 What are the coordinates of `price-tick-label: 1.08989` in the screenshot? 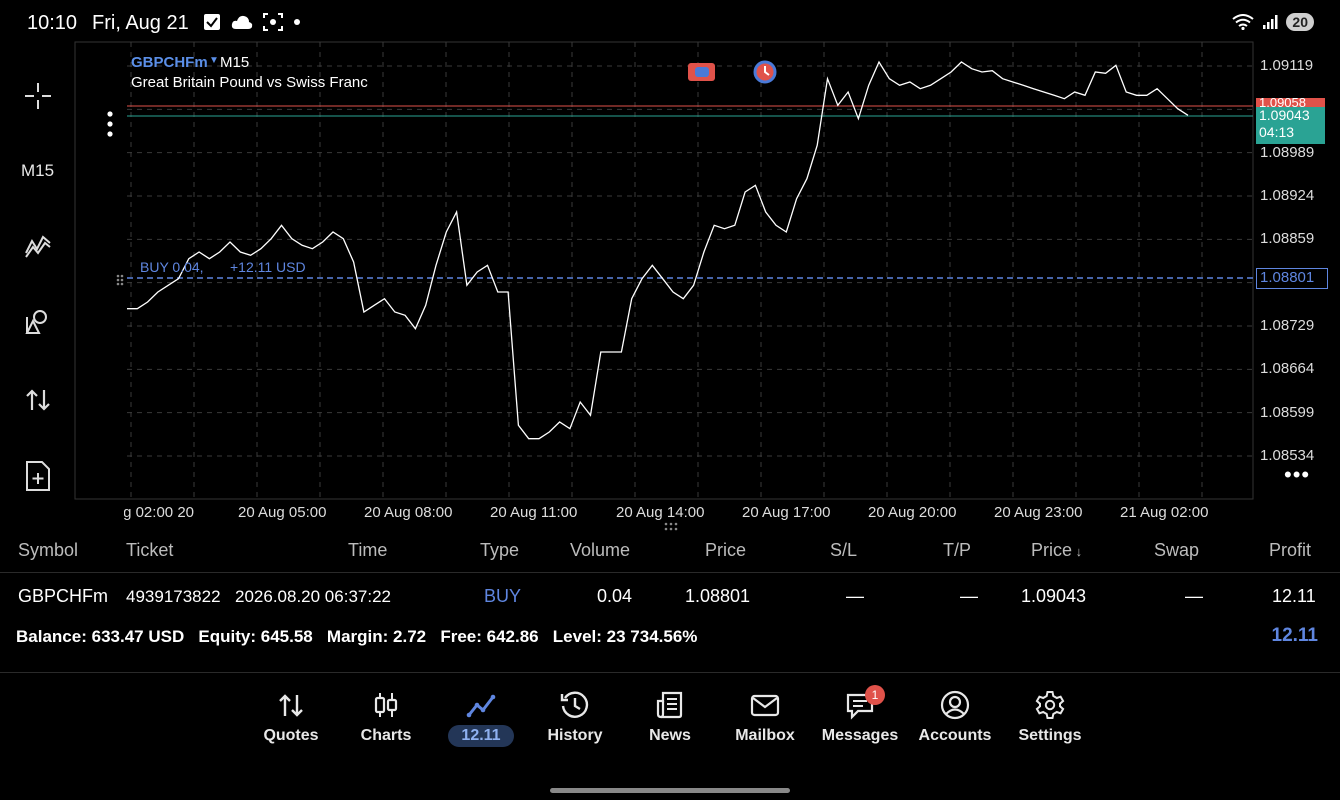 It's located at (1287, 152).